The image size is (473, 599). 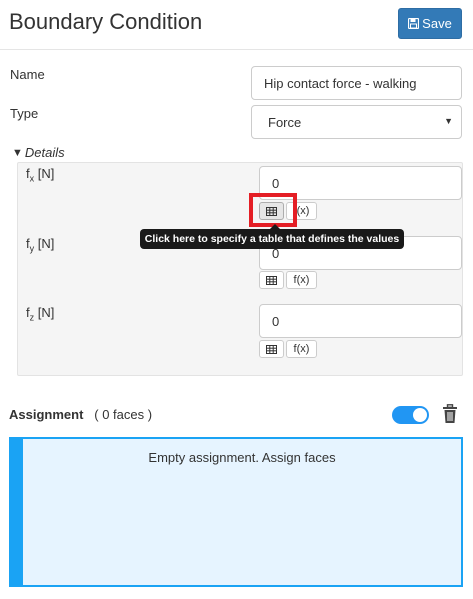 What do you see at coordinates (356, 122) in the screenshot?
I see `type-select: Force ▼` at bounding box center [356, 122].